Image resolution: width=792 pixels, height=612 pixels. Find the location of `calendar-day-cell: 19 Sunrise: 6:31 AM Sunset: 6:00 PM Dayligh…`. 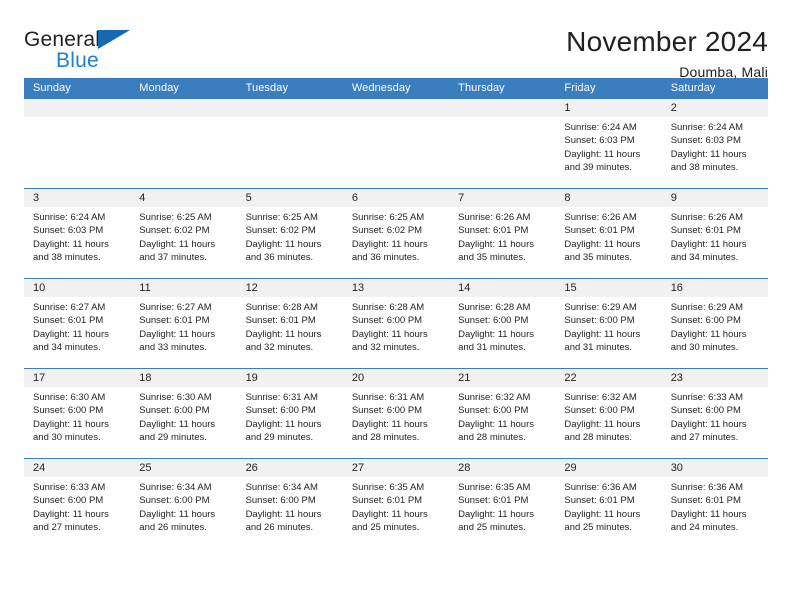

calendar-day-cell: 19 Sunrise: 6:31 AM Sunset: 6:00 PM Dayligh… is located at coordinates (289, 413).